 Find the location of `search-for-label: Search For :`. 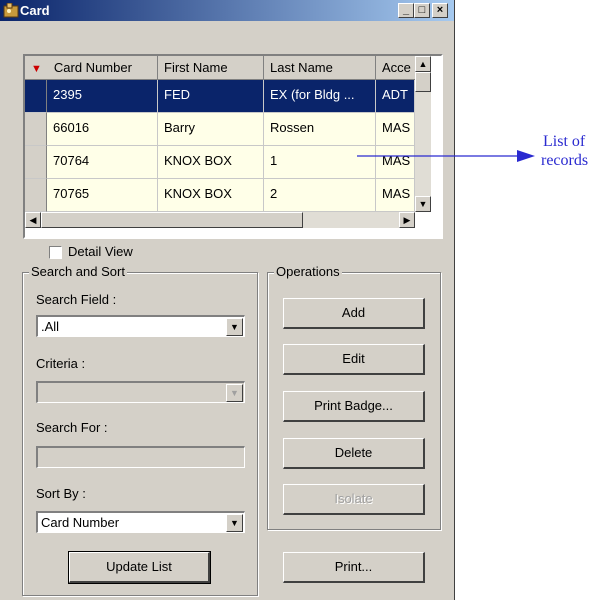

search-for-label: Search For : is located at coordinates (72, 427).